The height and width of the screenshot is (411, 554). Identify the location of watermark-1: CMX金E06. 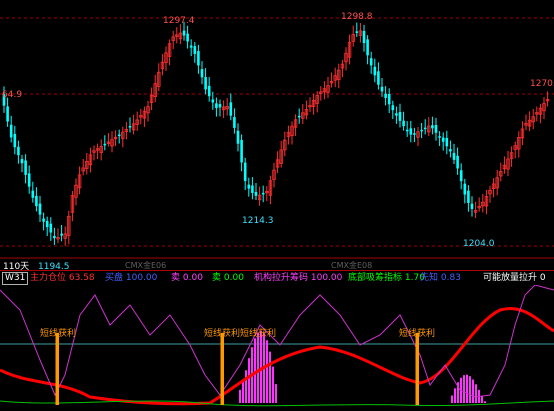
(145, 265).